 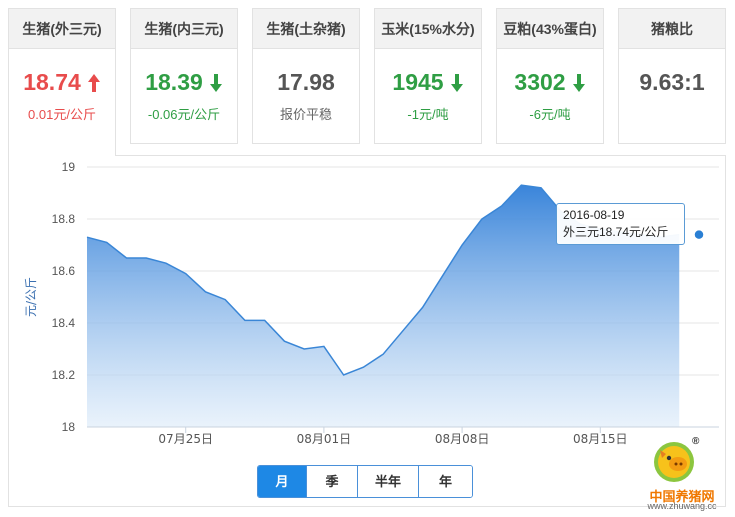 I want to click on range-month-button: 月, so click(x=282, y=481).